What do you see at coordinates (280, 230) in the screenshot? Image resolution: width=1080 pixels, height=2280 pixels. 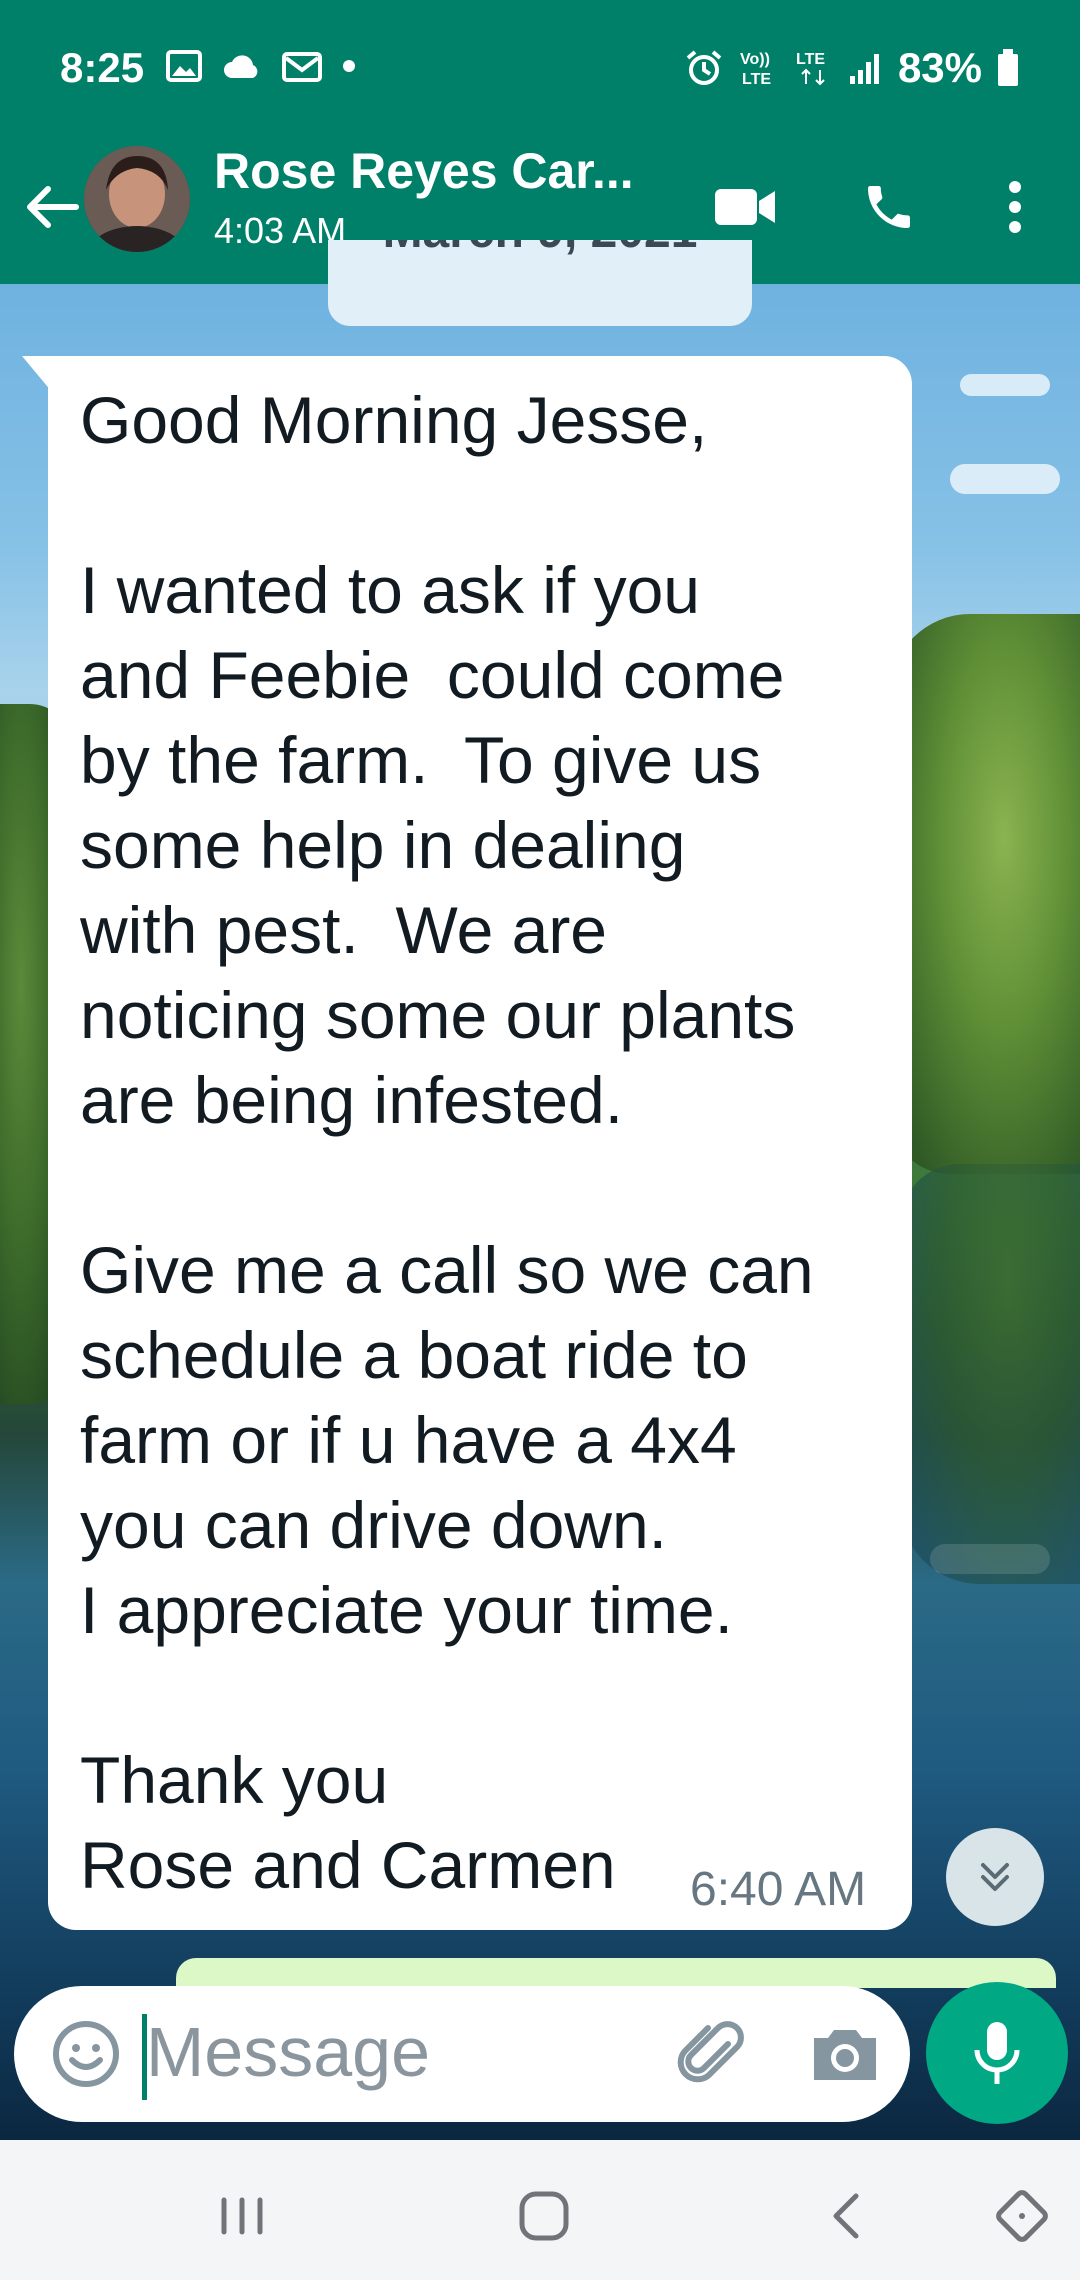 I see `last-seen: 4:03 AM` at bounding box center [280, 230].